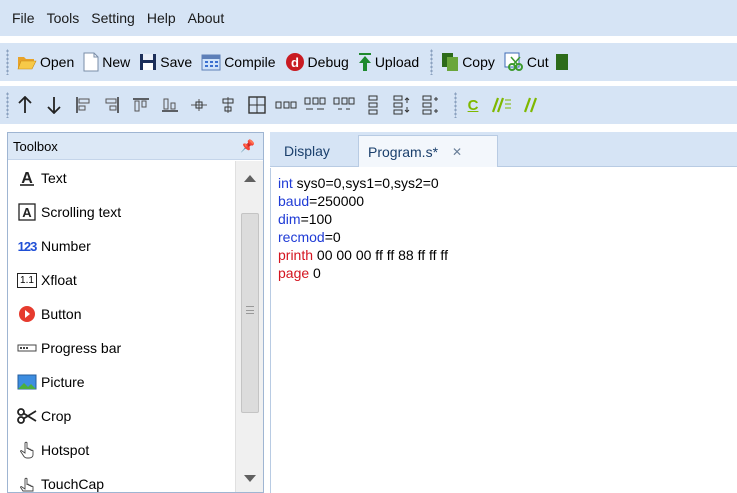  Describe the element at coordinates (257, 105) in the screenshot. I see `size-icon` at that location.